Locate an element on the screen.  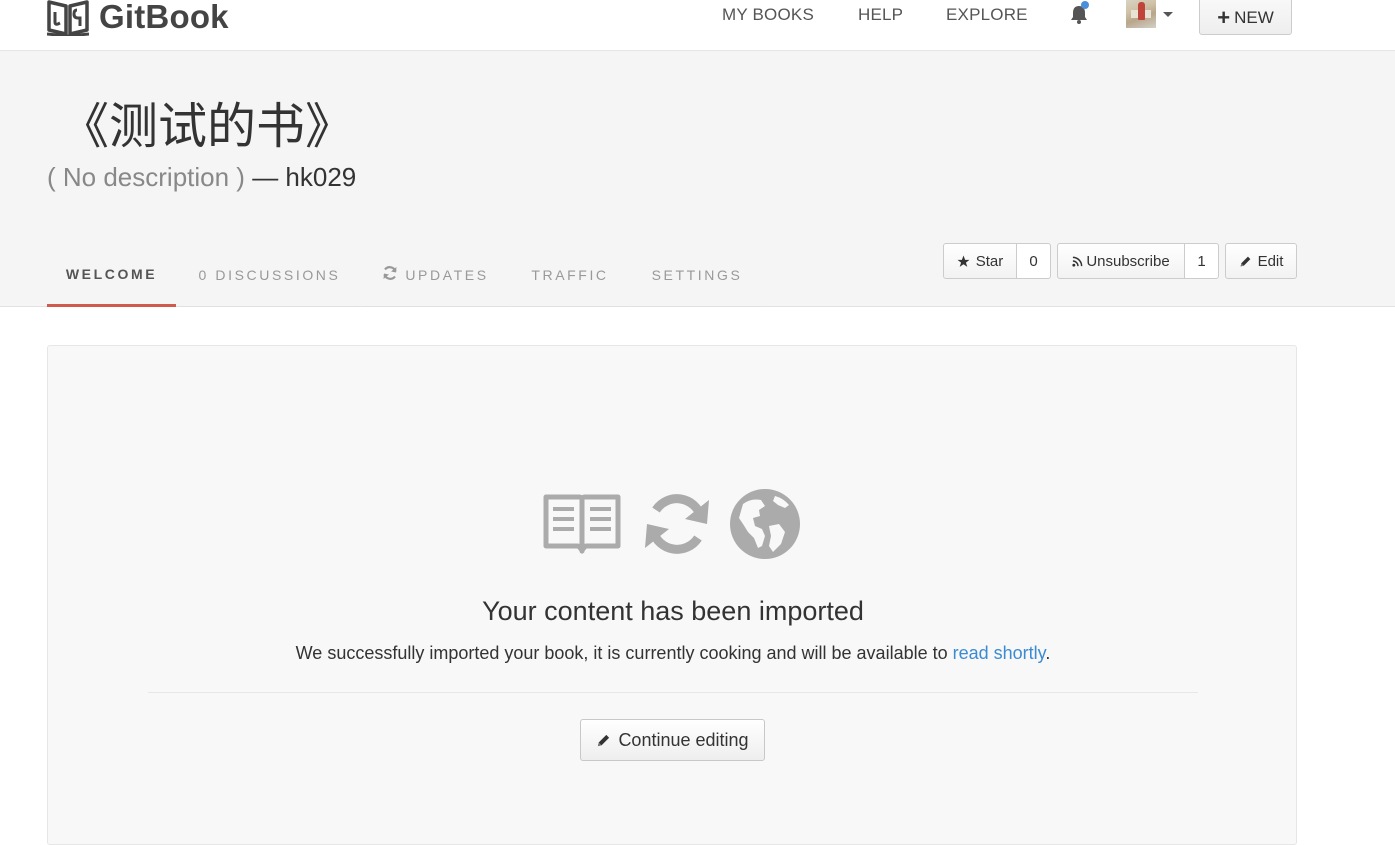
book-author: hk029 is located at coordinates (320, 177).